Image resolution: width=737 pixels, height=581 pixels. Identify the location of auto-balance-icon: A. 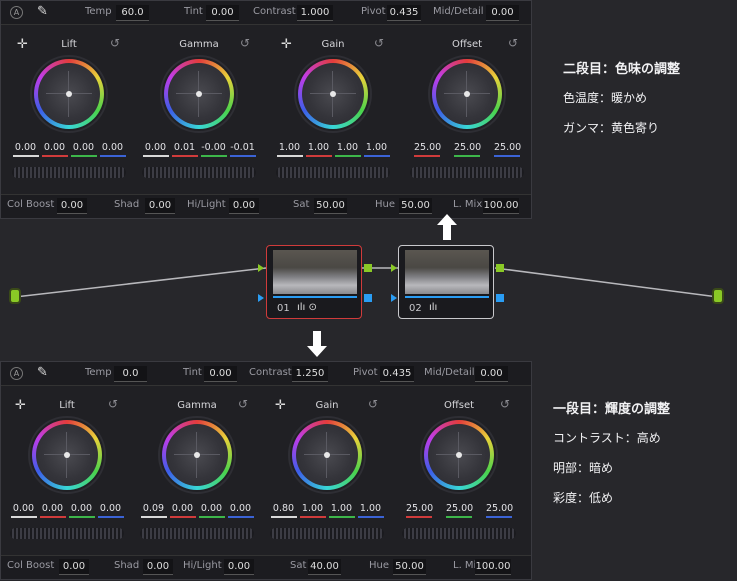
(16, 12).